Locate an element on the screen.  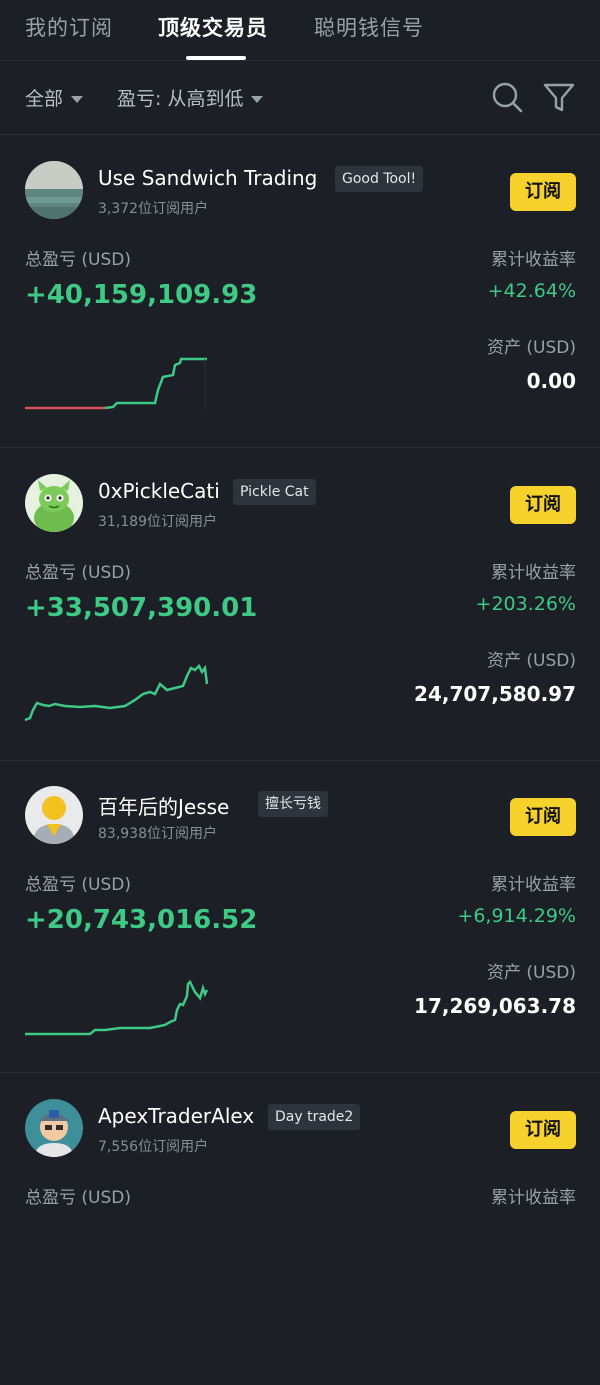
ocean-photo-avatar-icon is located at coordinates (54, 190).